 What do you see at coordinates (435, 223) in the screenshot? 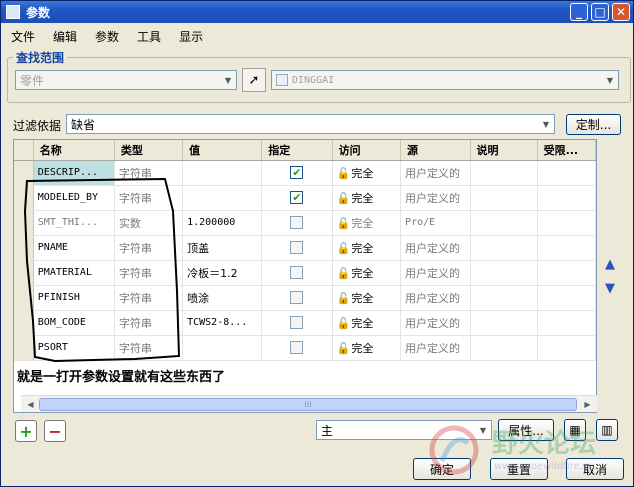
I see `cell-source: Pro/E` at bounding box center [435, 223].